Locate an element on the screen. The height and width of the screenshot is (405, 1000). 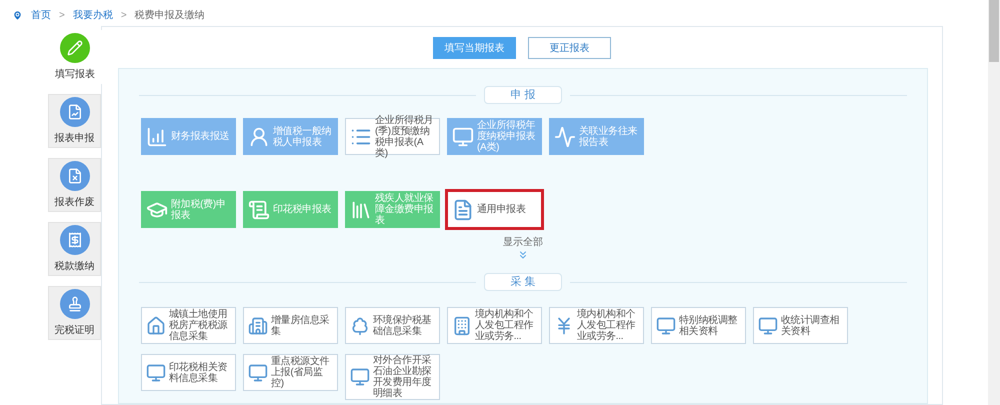
document-cross-icon is located at coordinates (75, 175).